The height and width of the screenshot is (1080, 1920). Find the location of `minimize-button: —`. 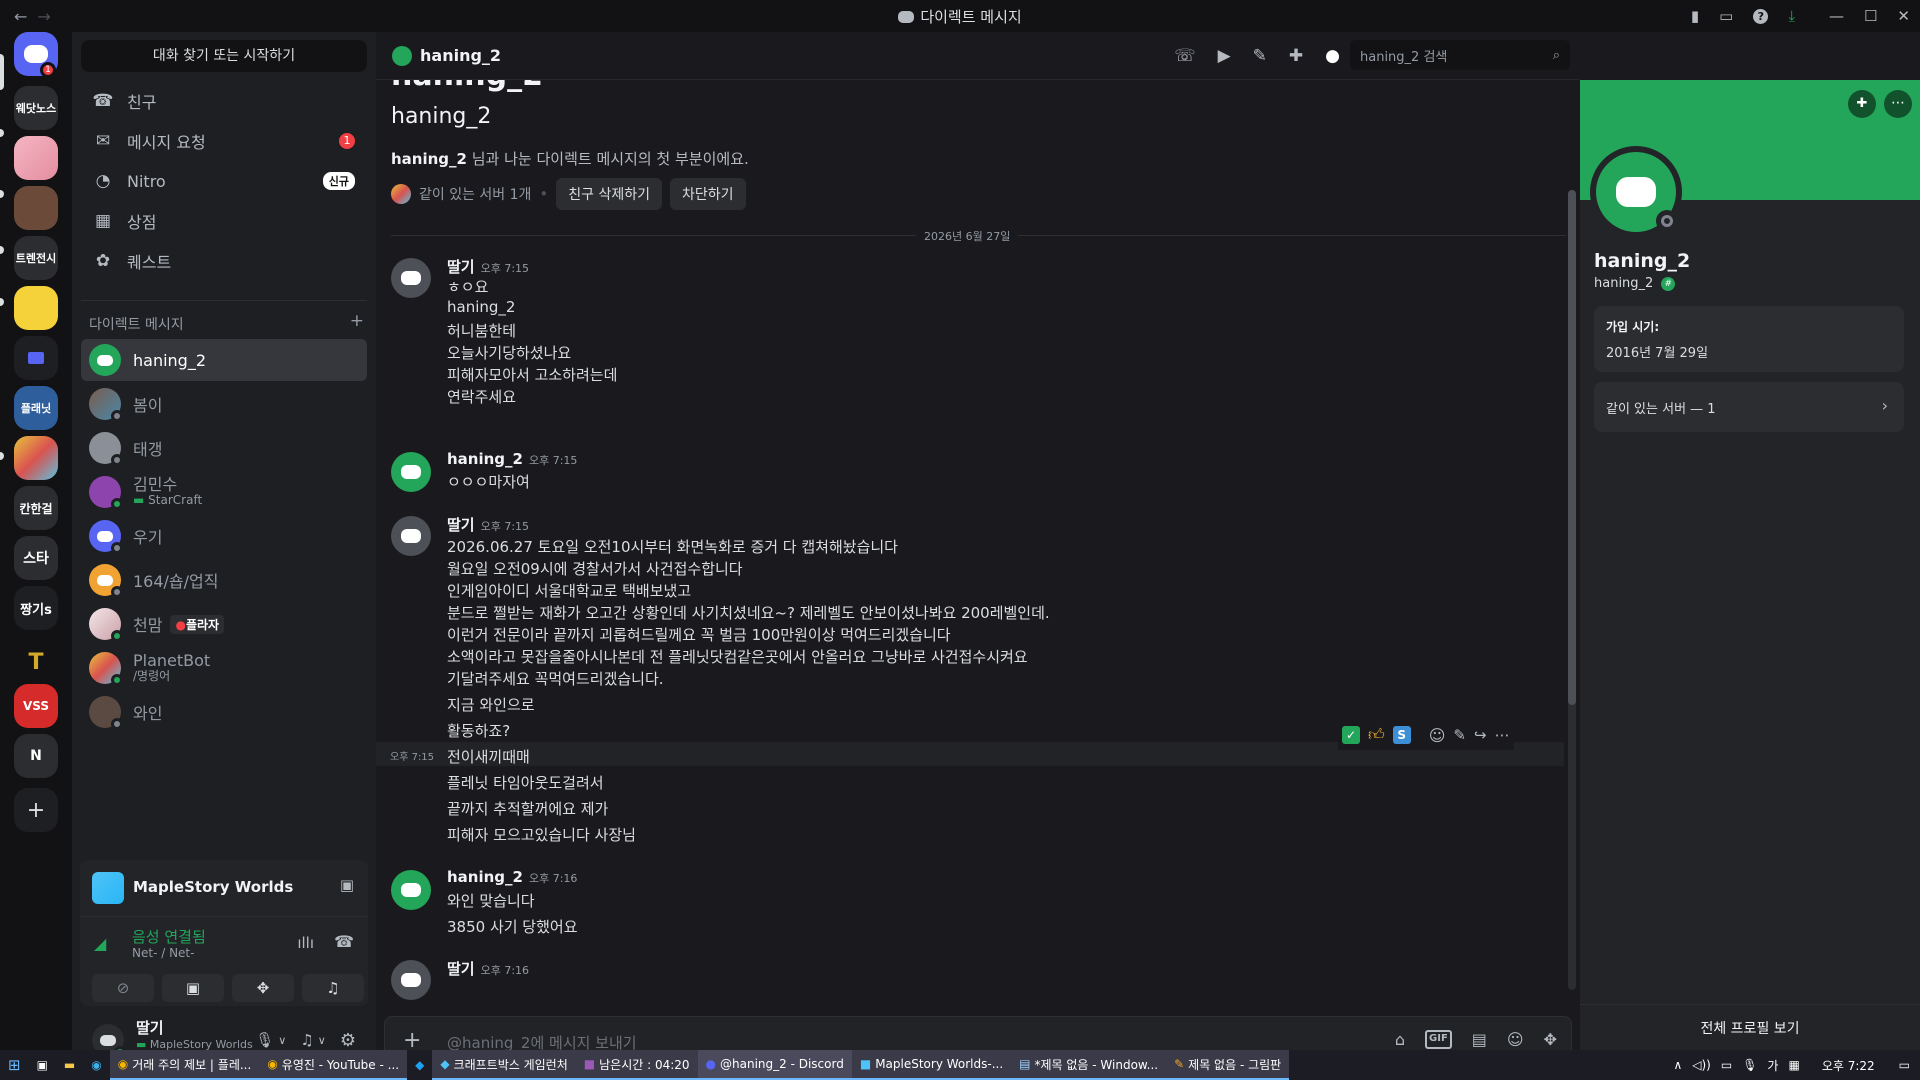

minimize-button: — is located at coordinates (1836, 16).